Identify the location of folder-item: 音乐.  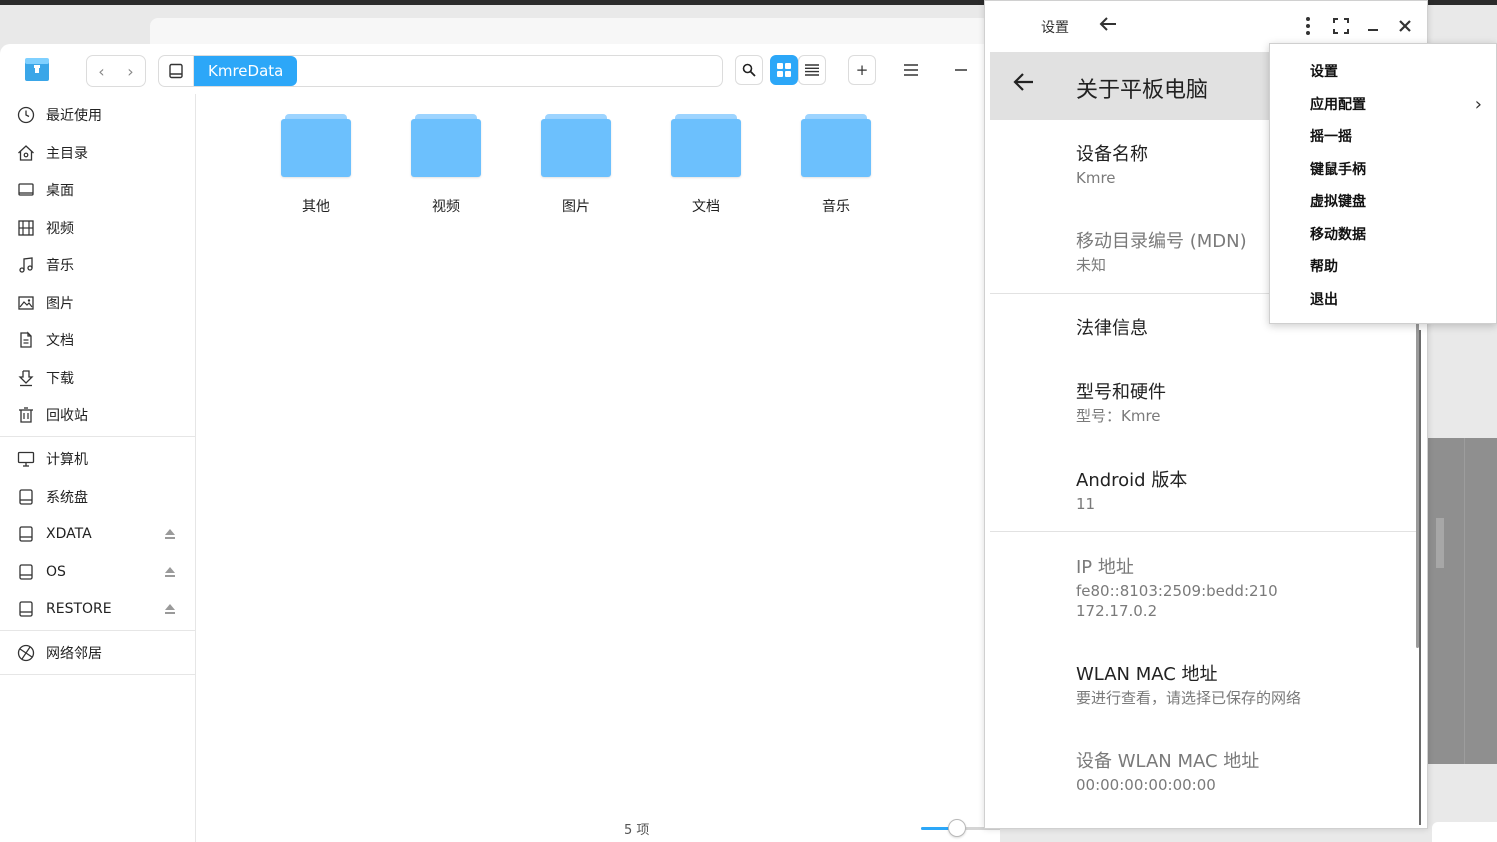
(836, 165).